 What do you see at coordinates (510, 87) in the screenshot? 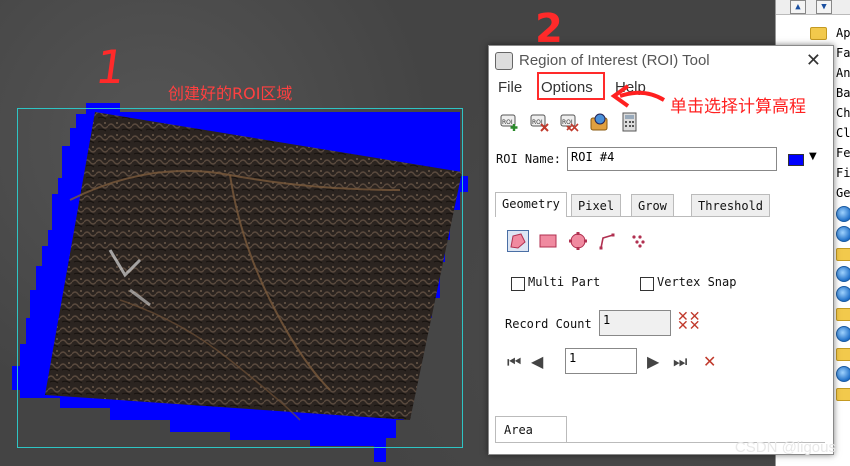
I see `menu-file: File` at bounding box center [510, 87].